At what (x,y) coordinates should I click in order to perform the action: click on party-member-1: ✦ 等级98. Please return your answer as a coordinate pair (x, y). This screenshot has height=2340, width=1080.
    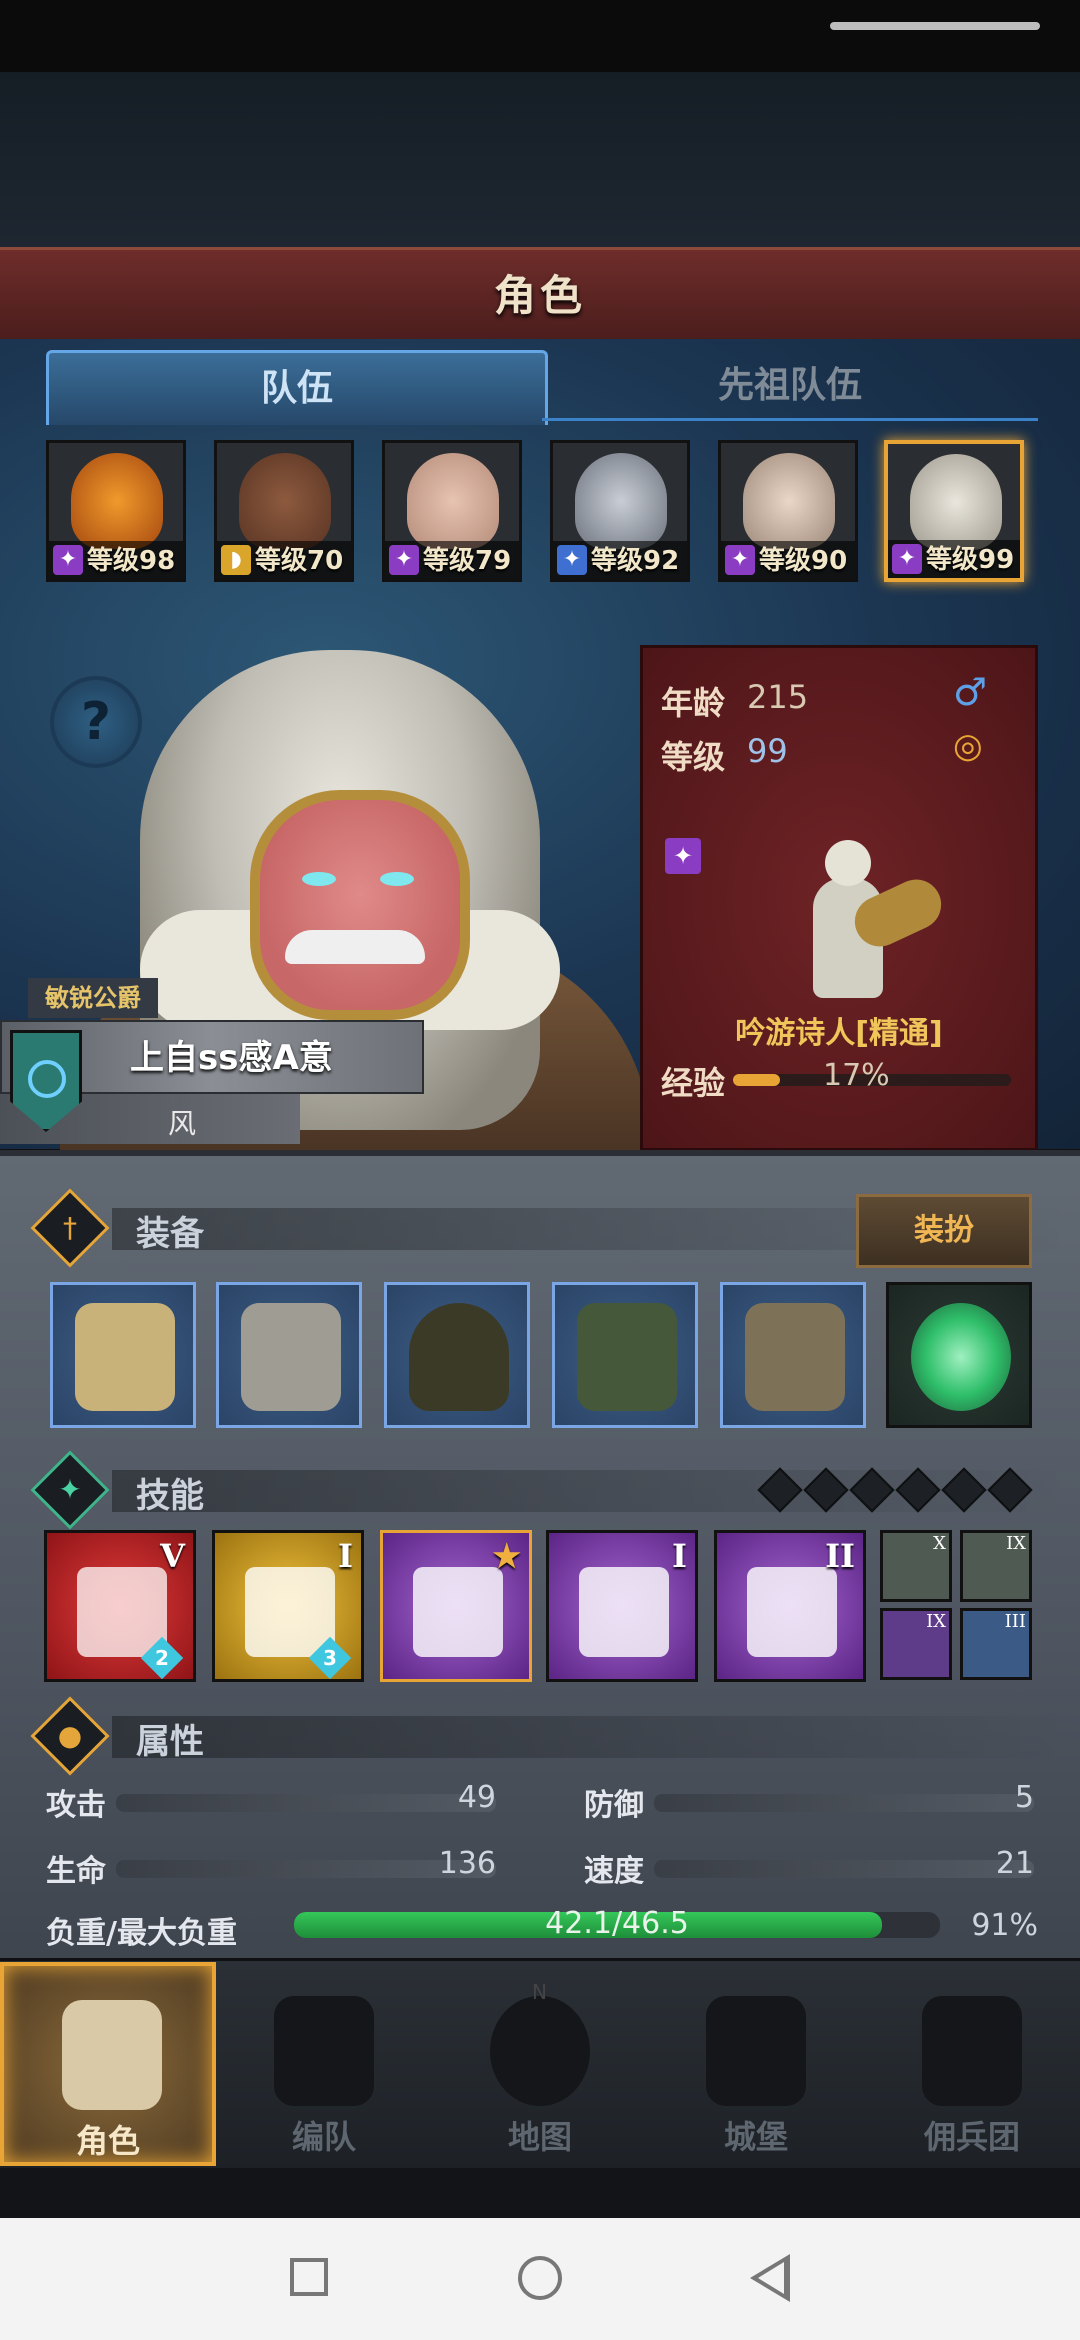
    Looking at the image, I should click on (116, 511).